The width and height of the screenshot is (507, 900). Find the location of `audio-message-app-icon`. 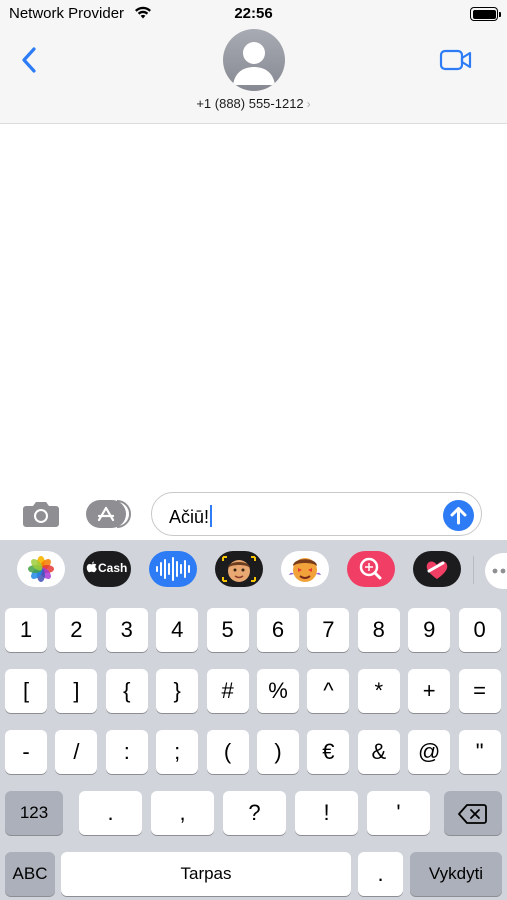

audio-message-app-icon is located at coordinates (173, 569).